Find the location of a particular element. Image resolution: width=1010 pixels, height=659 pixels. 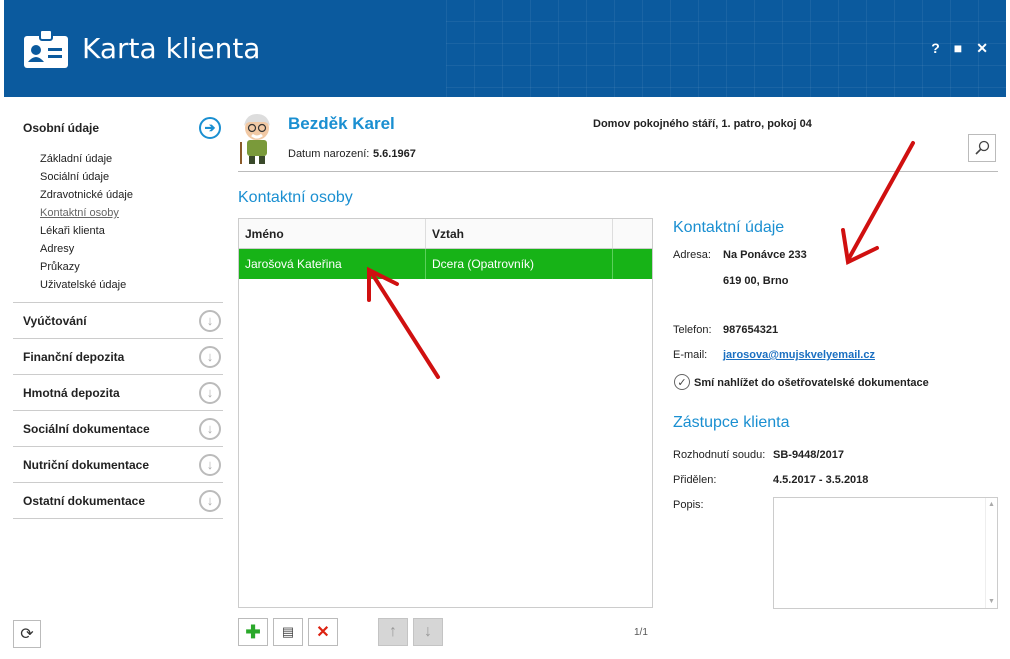

phone-label: Telefon: is located at coordinates (692, 330).